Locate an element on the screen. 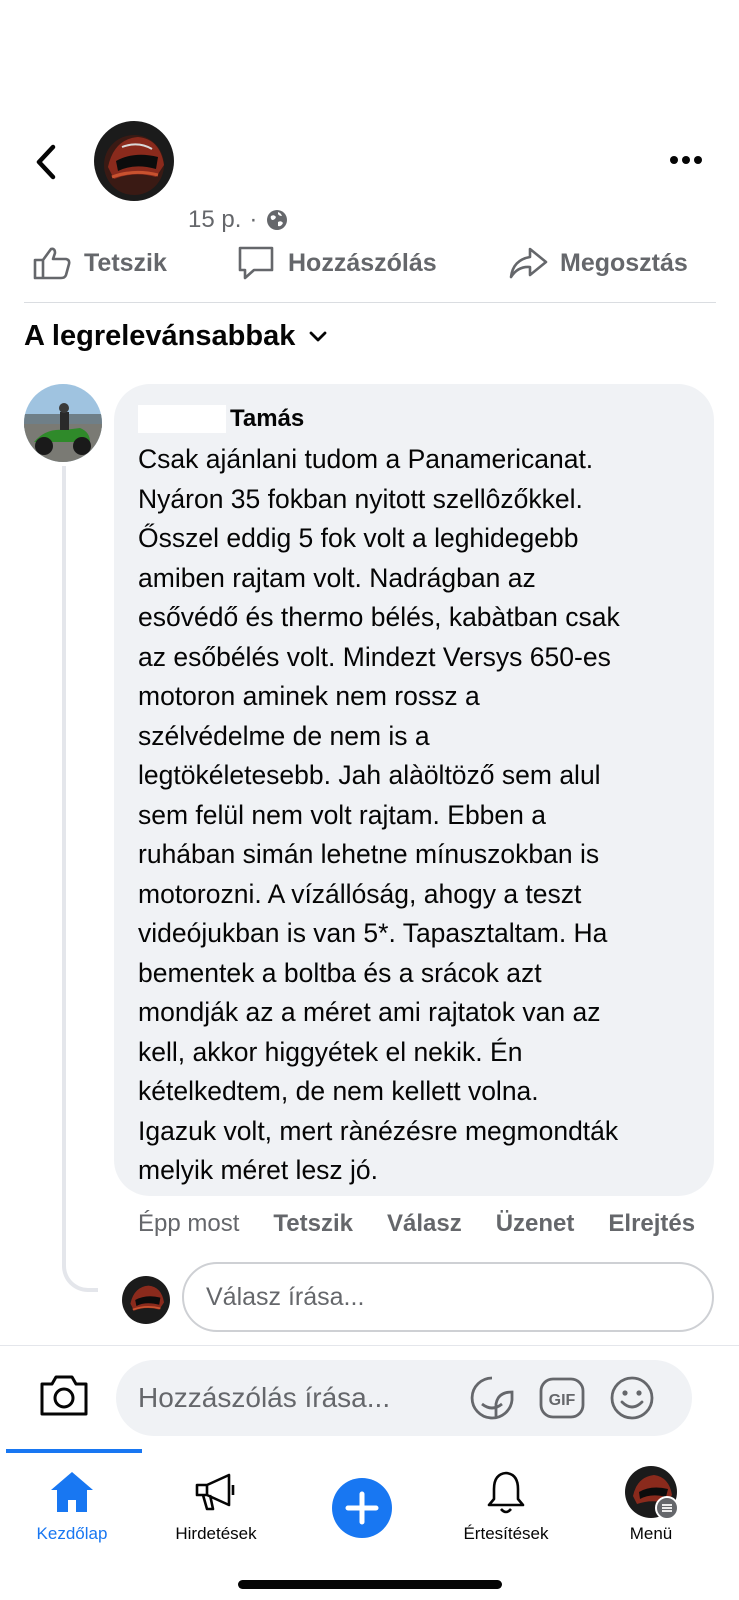 The height and width of the screenshot is (1600, 739). comment-button: Hozzászólás is located at coordinates (336, 263).